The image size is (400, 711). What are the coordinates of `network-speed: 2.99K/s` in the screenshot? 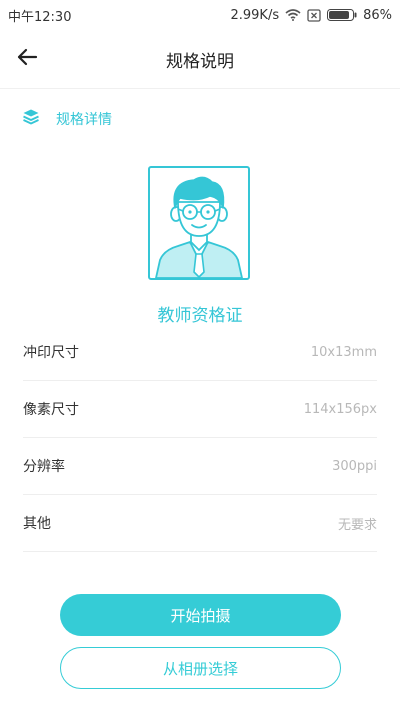 It's located at (255, 15).